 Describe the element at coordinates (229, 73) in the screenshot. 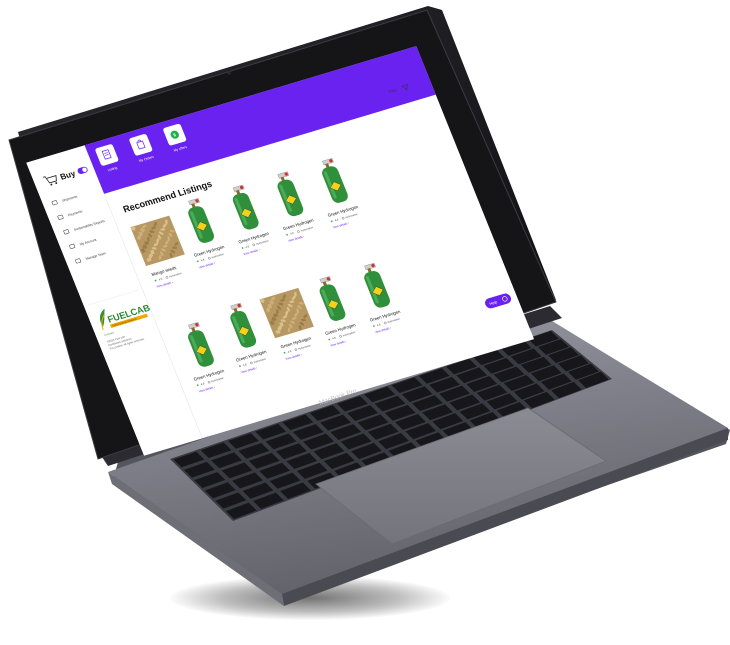

I see `camera-dot` at that location.